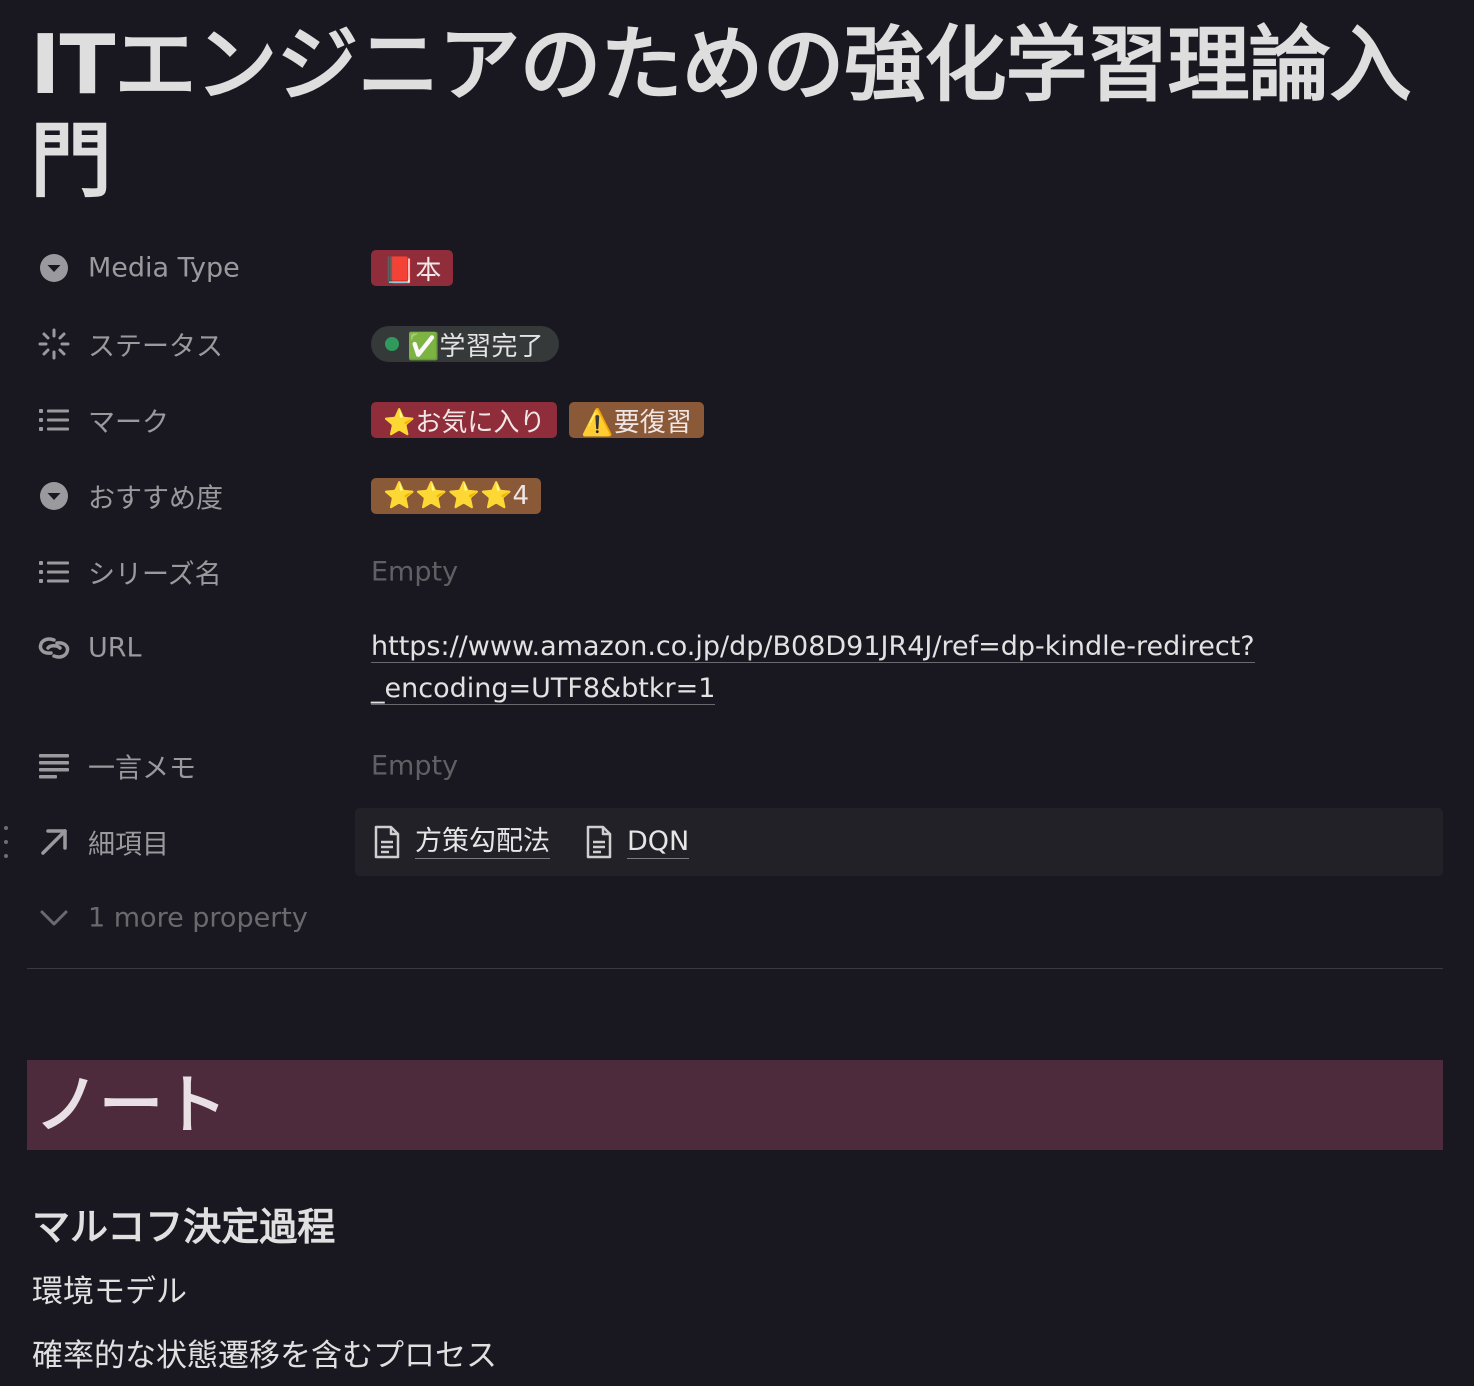 This screenshot has width=1474, height=1386. I want to click on property-value: 📕本, so click(412, 268).